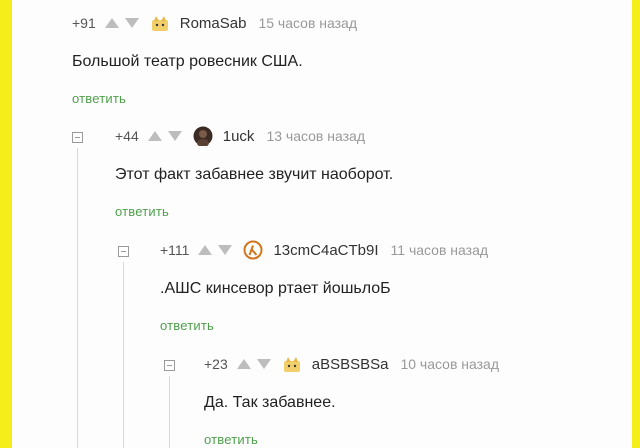 Image resolution: width=640 pixels, height=448 pixels. I want to click on comment-time: 10 часов назад, so click(450, 364).